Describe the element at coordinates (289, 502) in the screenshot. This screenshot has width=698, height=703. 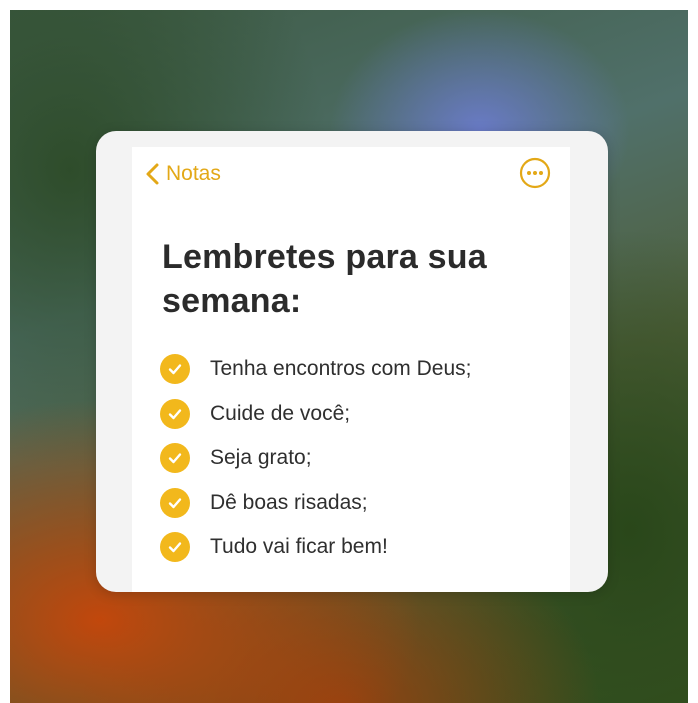
I see `checklist-item-text: Dê boas risadas;` at that location.